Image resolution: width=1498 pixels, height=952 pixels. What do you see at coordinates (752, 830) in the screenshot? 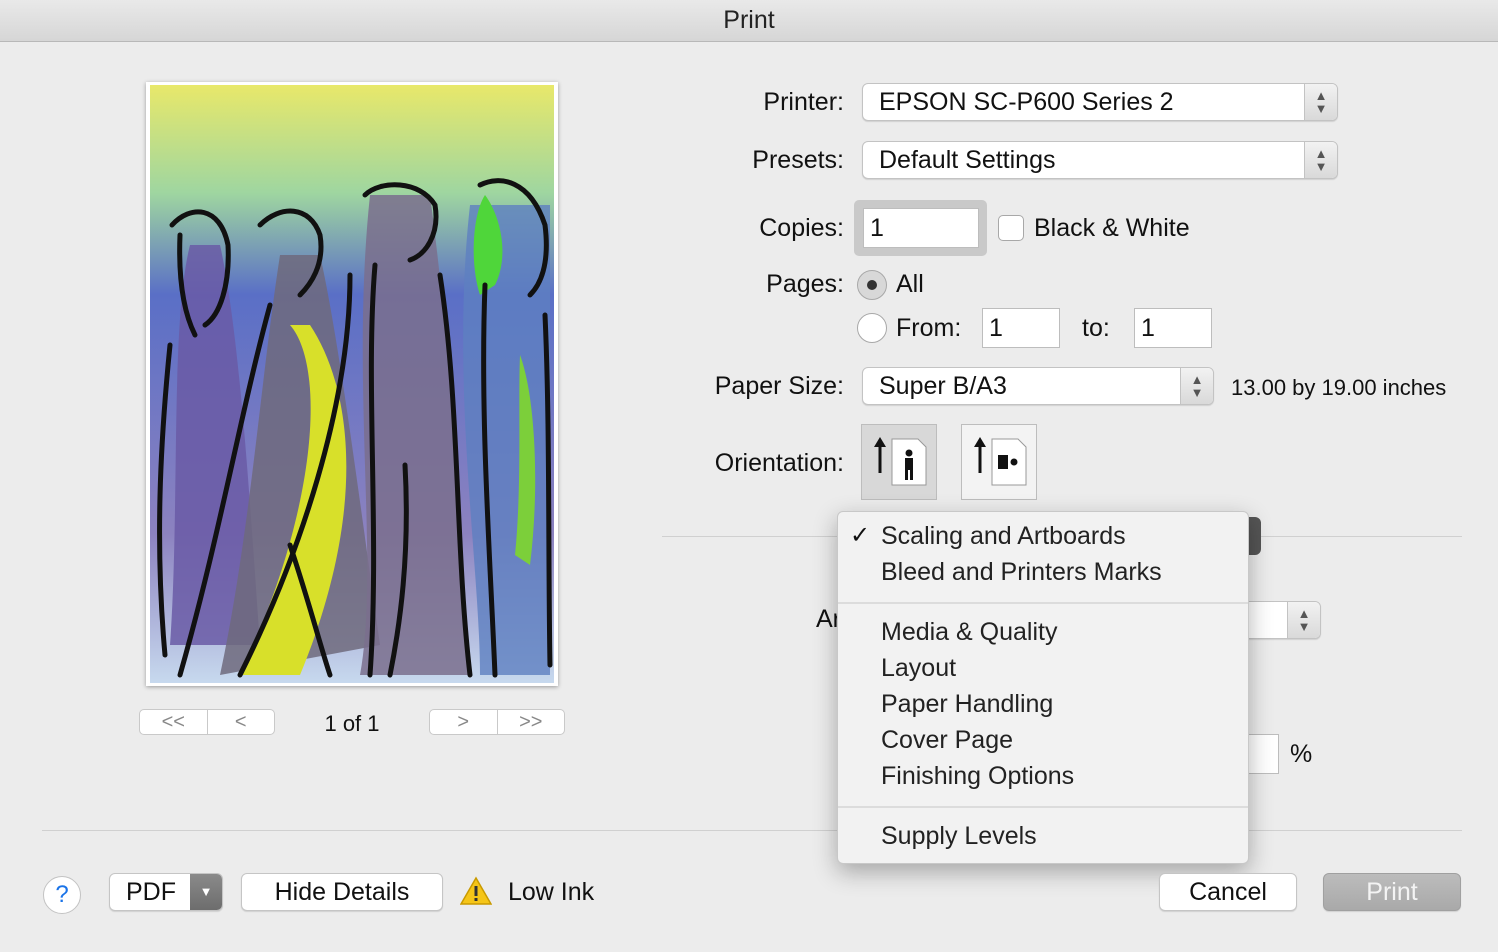
I see `footer-divider` at bounding box center [752, 830].